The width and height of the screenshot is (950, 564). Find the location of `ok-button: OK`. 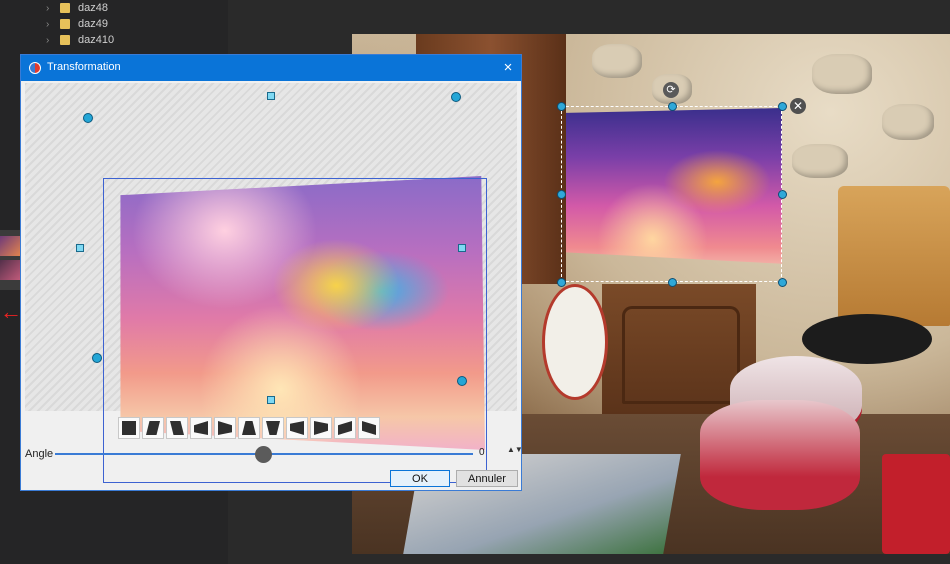

ok-button: OK is located at coordinates (420, 478).